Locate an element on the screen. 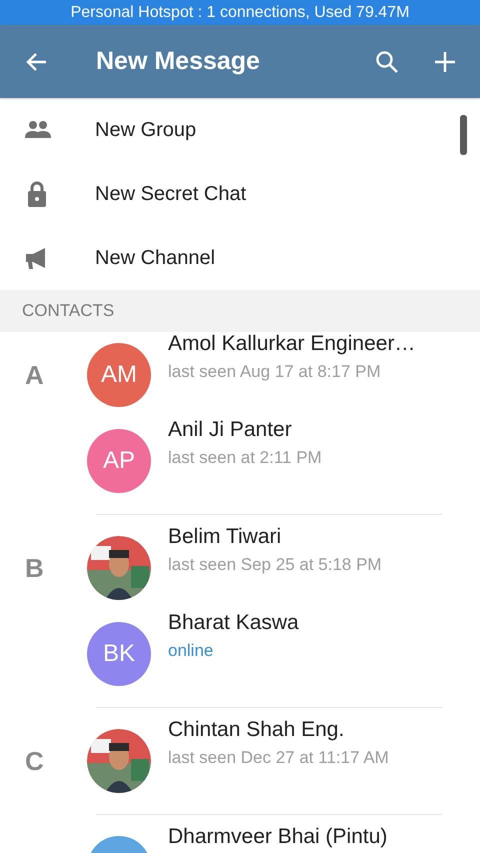 The height and width of the screenshot is (853, 480). index-letter: A is located at coordinates (34, 375).